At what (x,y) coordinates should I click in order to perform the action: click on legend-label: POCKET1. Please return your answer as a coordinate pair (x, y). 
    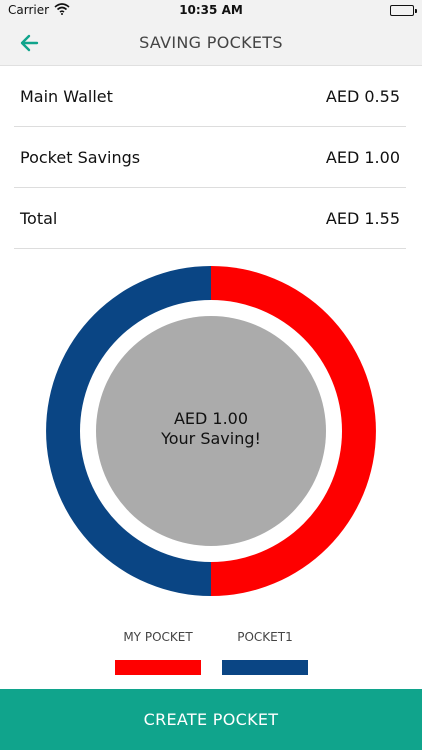
    Looking at the image, I should click on (265, 637).